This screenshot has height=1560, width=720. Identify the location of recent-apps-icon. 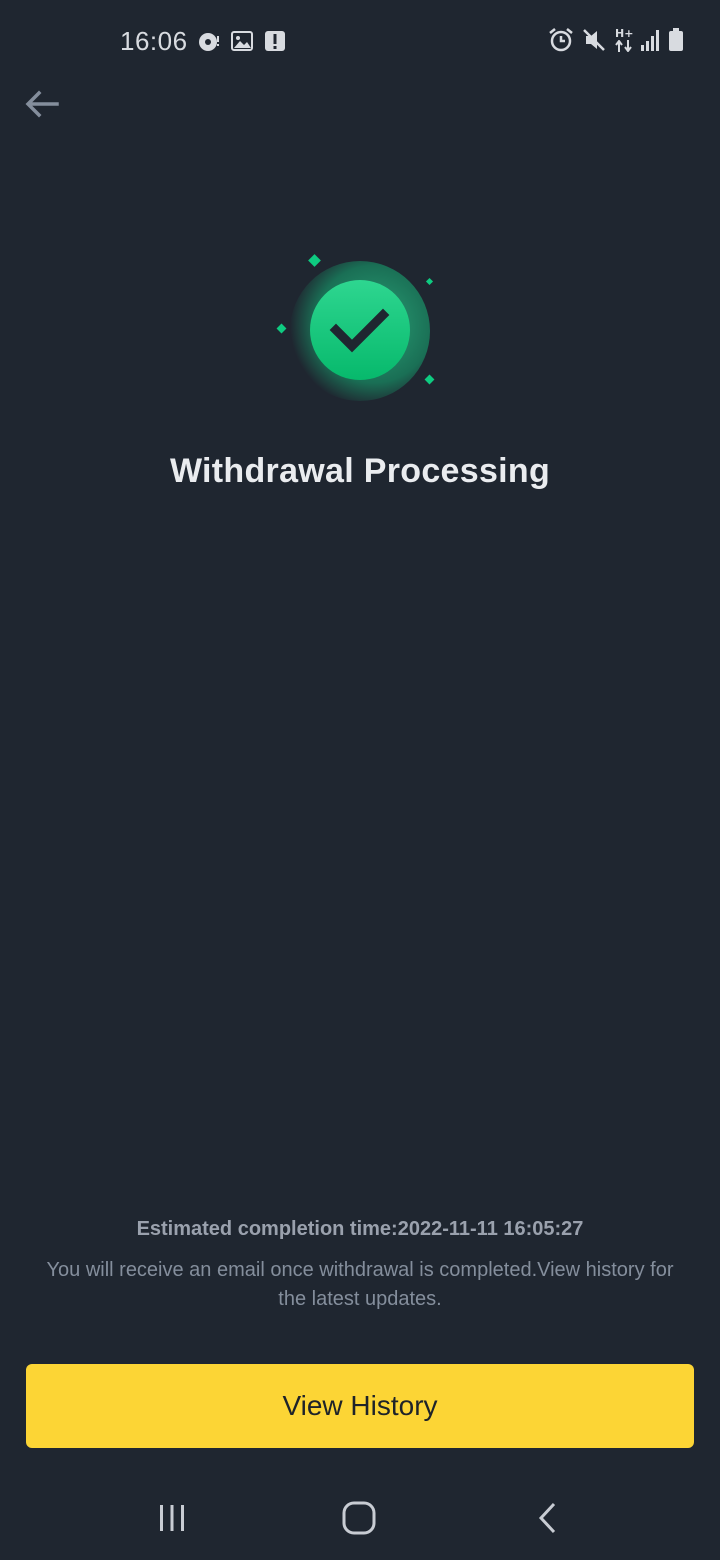
(172, 1518).